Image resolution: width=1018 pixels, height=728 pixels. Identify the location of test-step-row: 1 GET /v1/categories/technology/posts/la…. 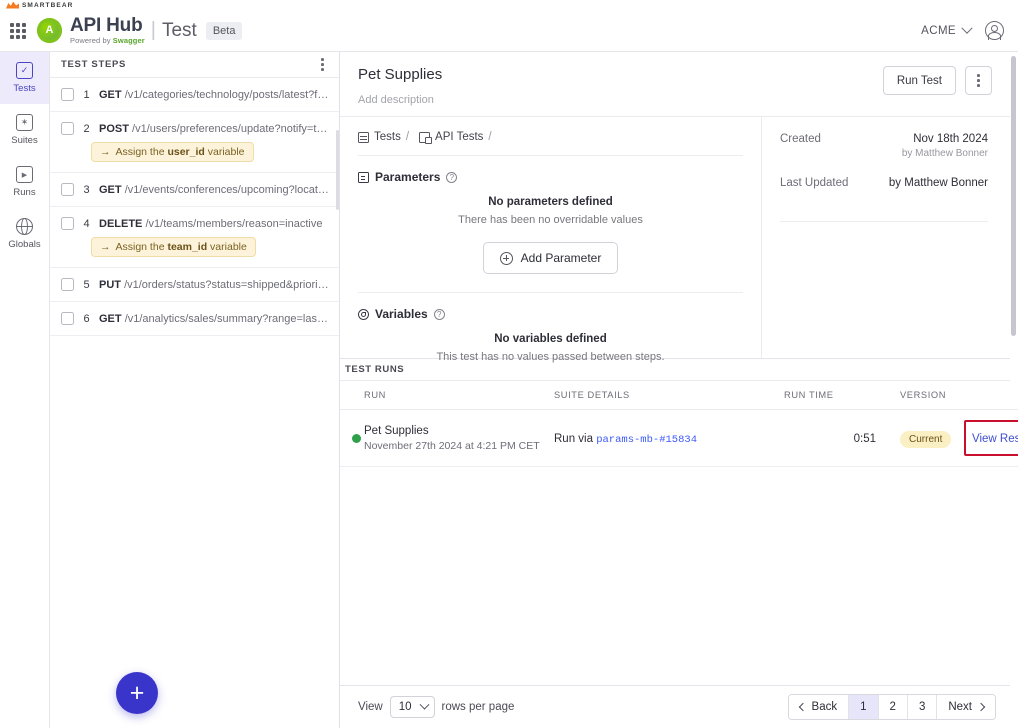
(194, 95).